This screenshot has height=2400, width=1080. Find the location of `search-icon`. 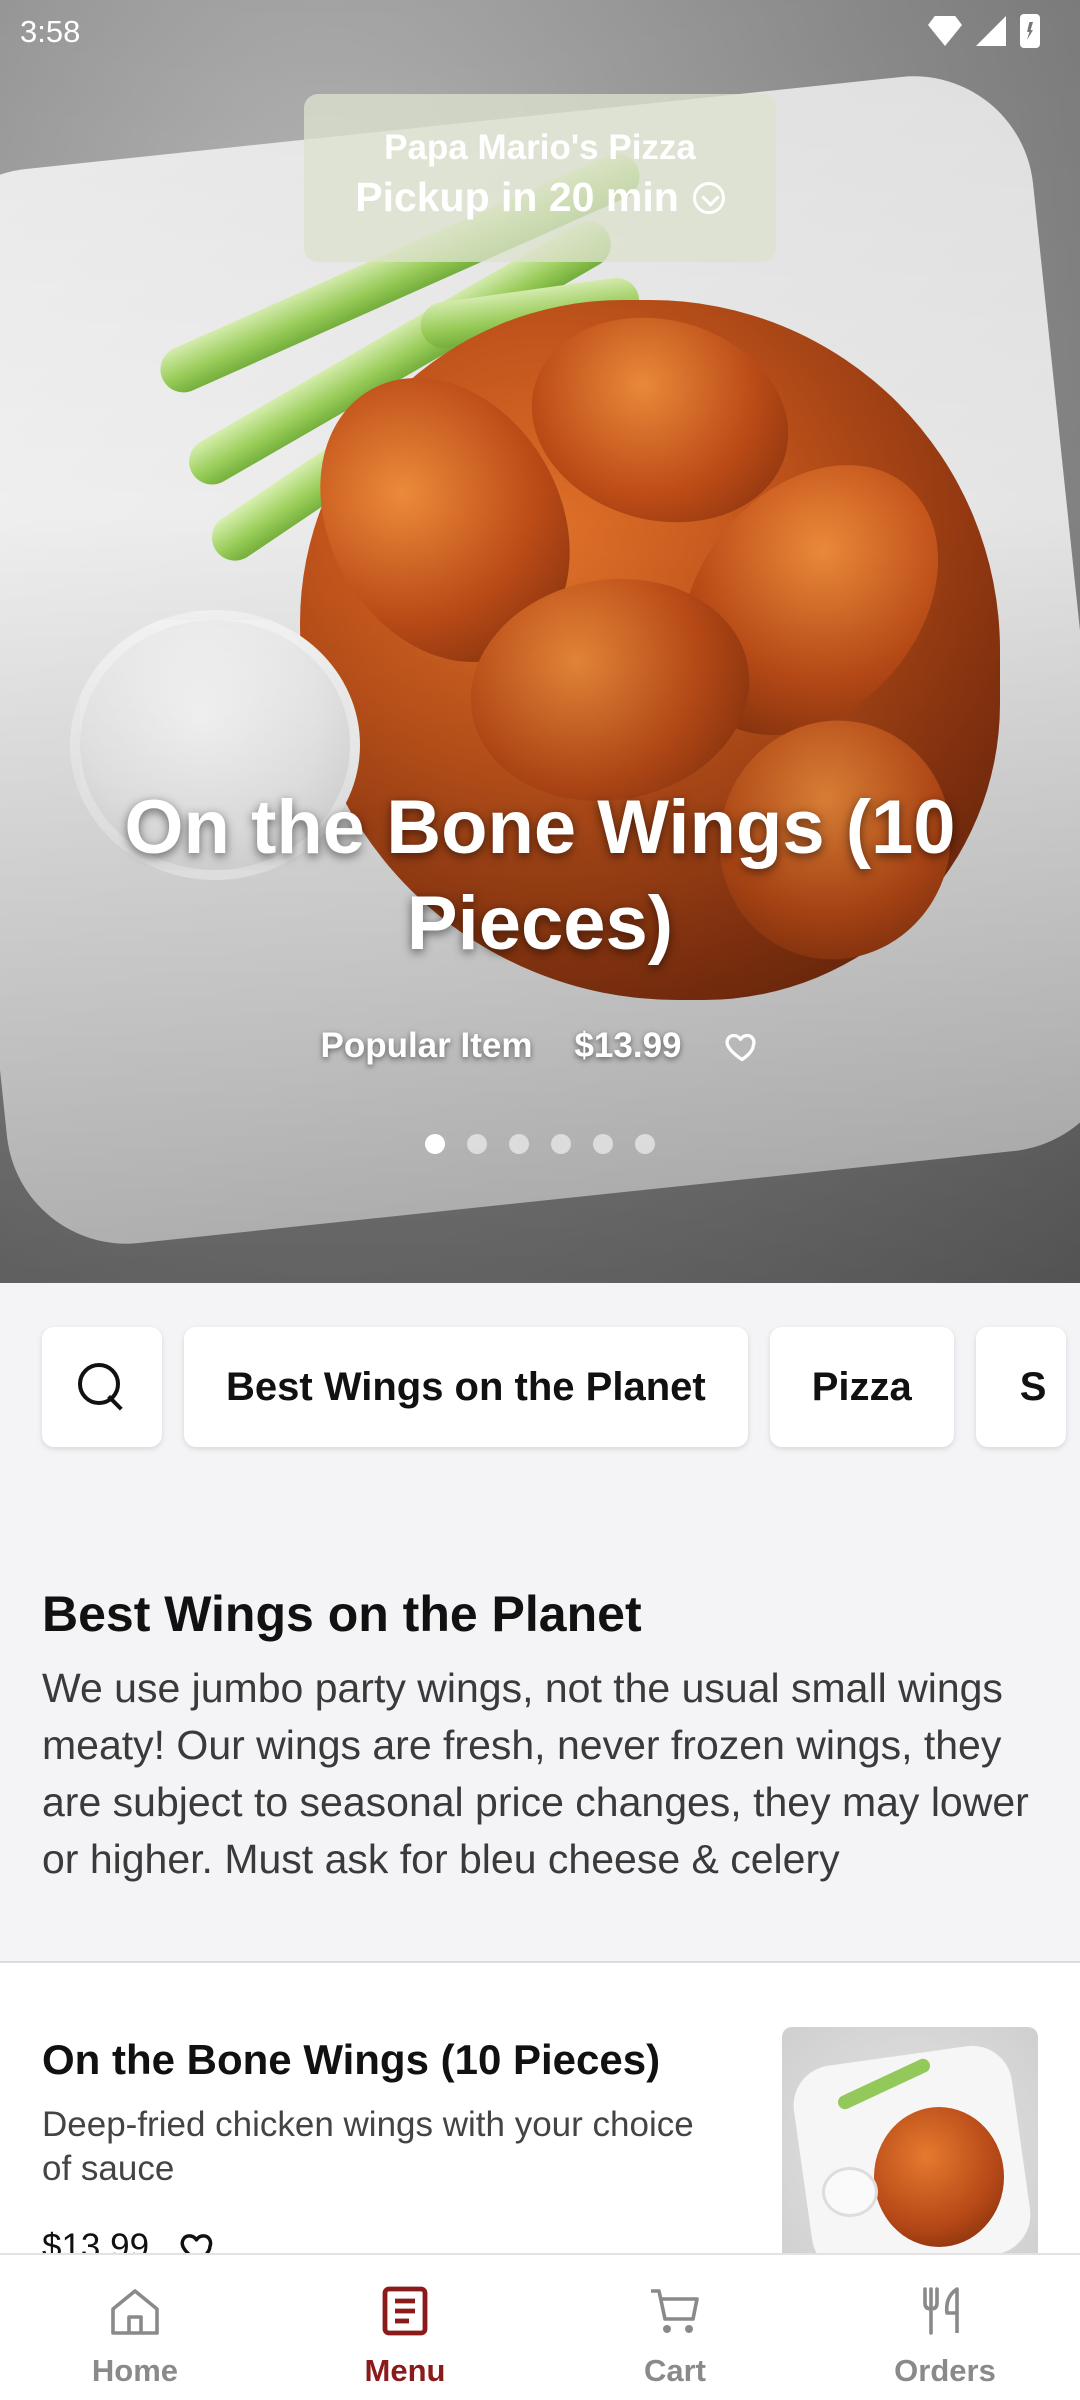

search-icon is located at coordinates (102, 1387).